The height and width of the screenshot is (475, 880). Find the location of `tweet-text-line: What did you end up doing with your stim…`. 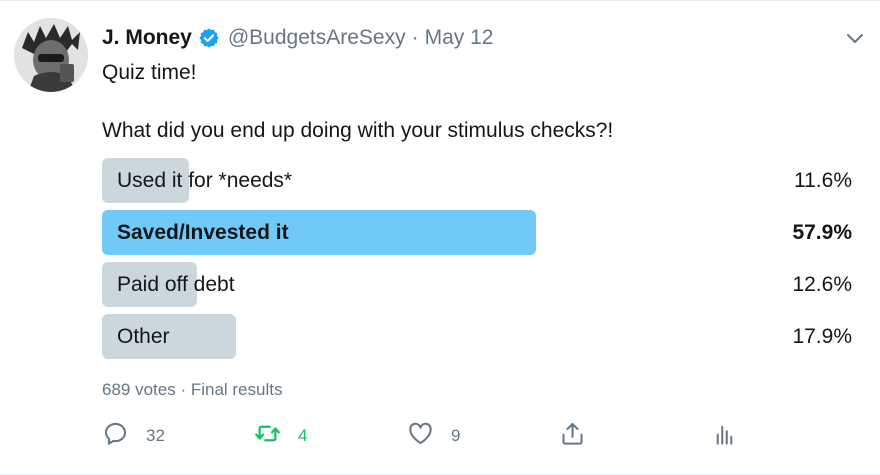

tweet-text-line: What did you end up doing with your stim… is located at coordinates (358, 130).